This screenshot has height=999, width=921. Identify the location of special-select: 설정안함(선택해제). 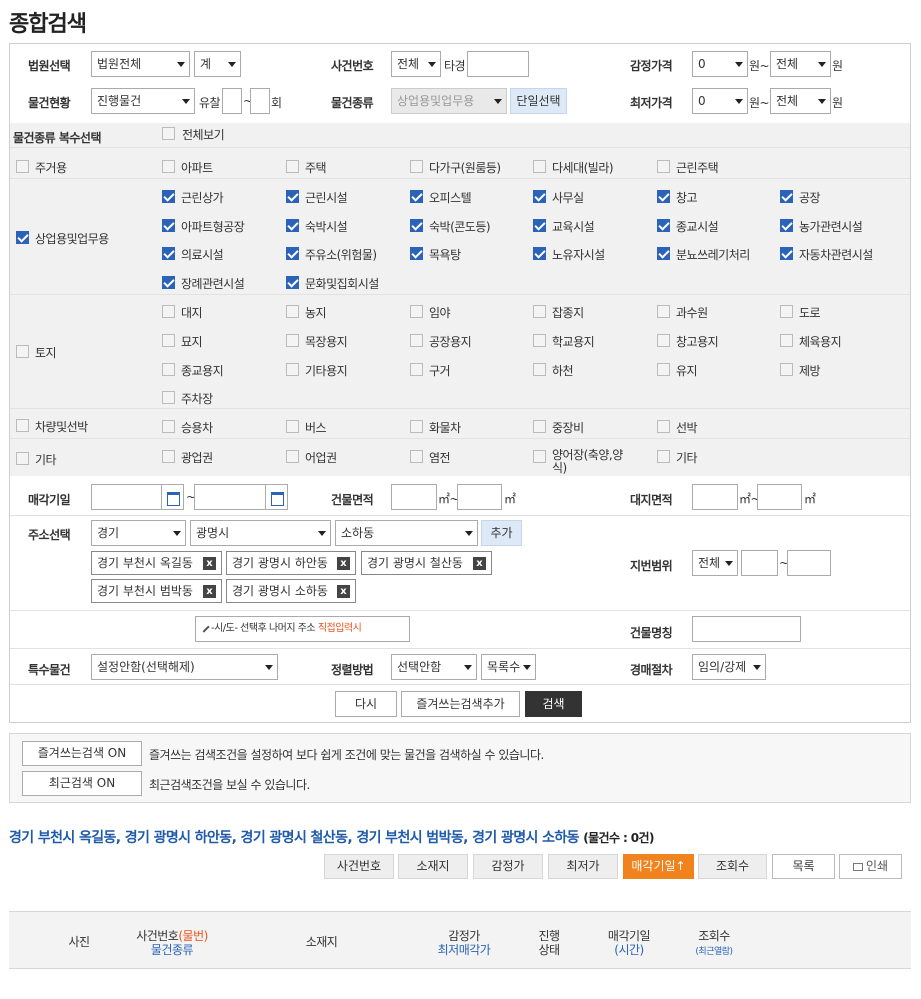
(184, 667).